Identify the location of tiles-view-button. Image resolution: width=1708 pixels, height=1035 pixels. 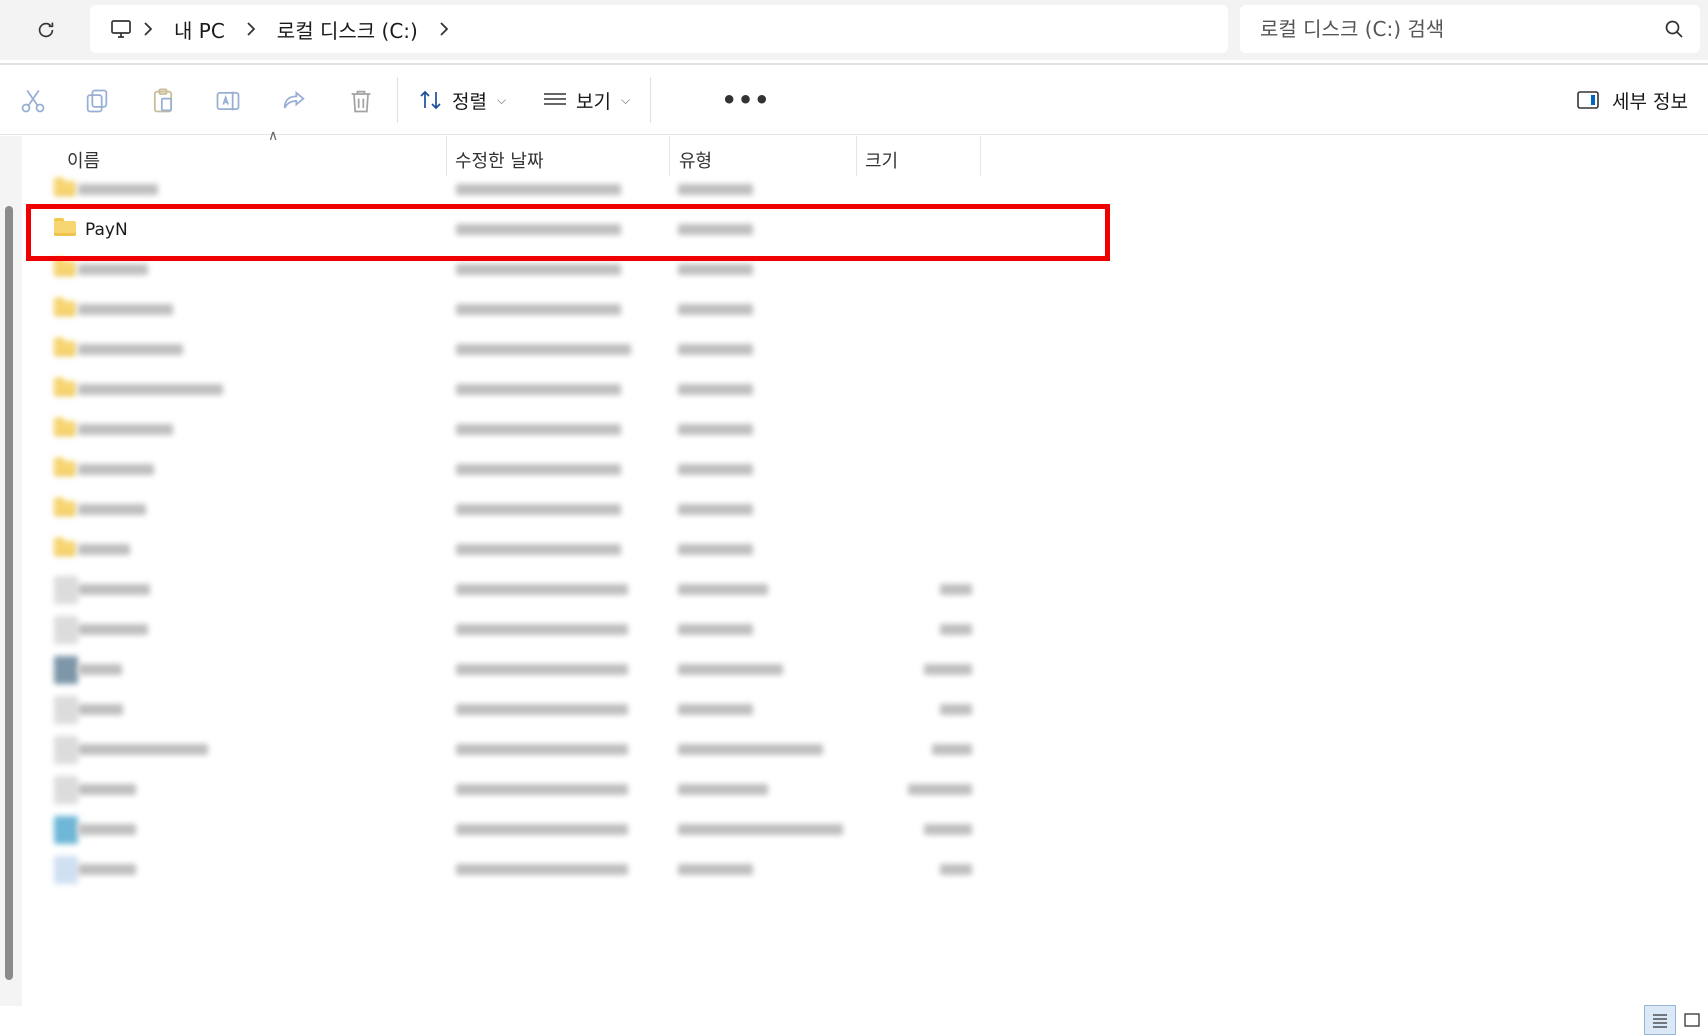
(1692, 1020).